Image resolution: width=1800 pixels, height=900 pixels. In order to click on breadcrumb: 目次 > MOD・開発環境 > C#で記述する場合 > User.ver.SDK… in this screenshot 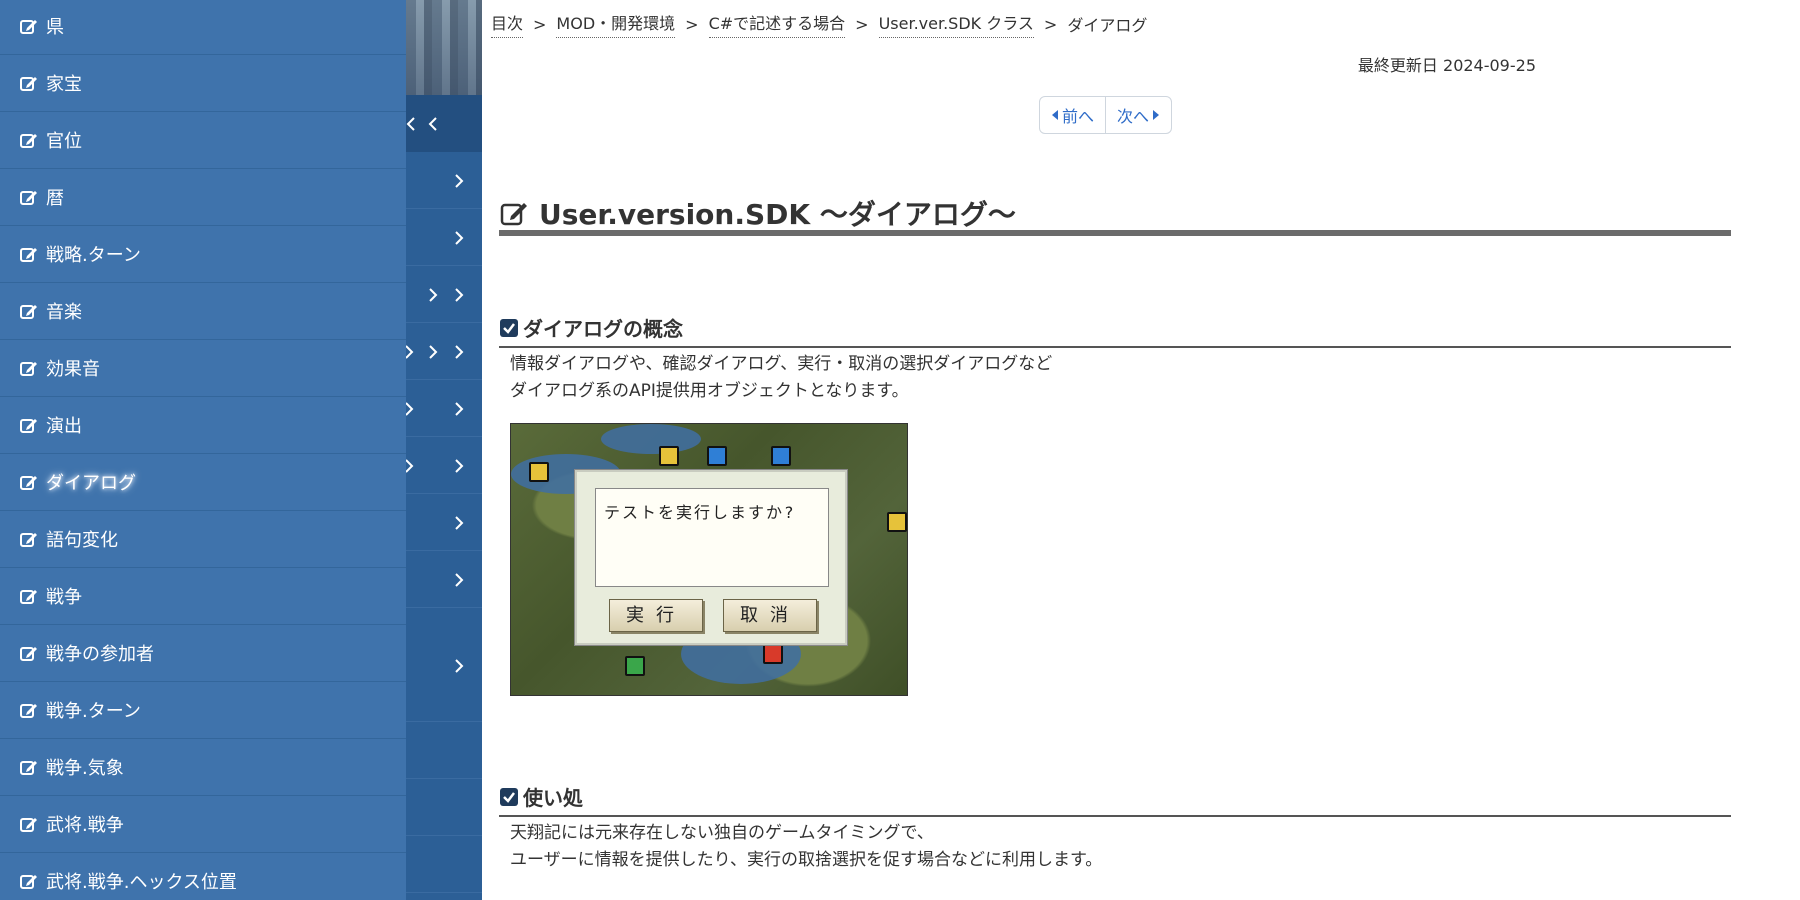, I will do `click(819, 24)`.